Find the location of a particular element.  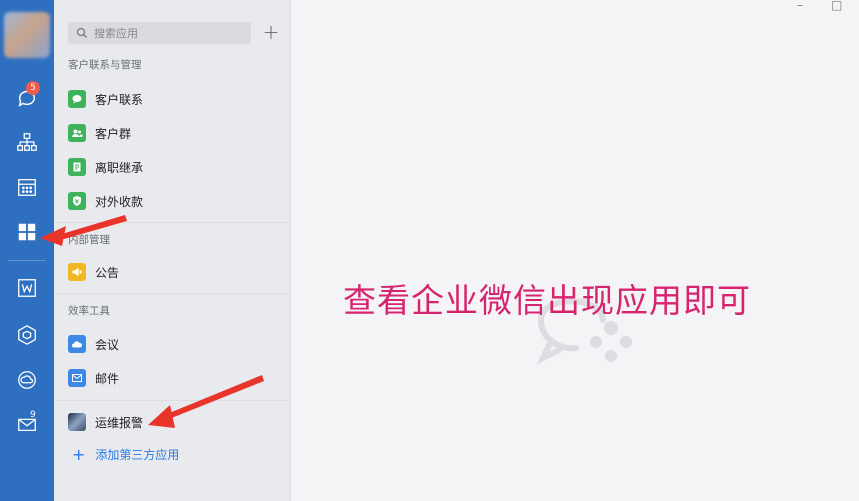

app-item-label: 运维报警 is located at coordinates (119, 422).